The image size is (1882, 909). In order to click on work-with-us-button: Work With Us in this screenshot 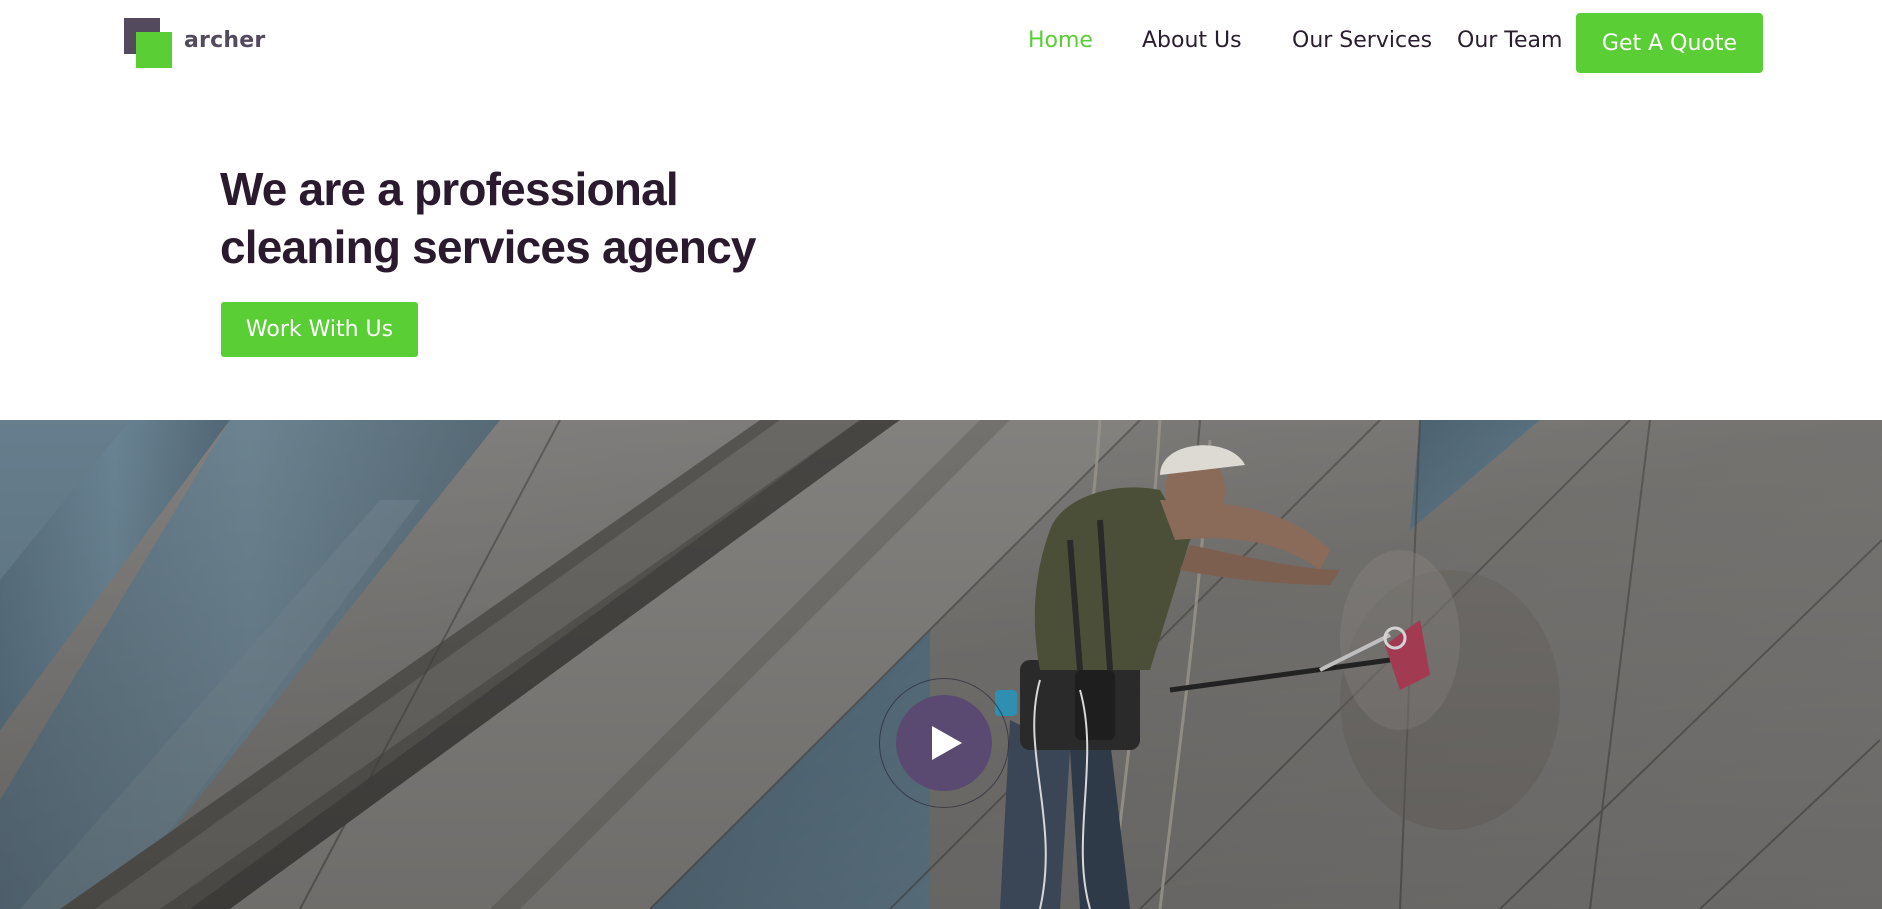, I will do `click(319, 329)`.